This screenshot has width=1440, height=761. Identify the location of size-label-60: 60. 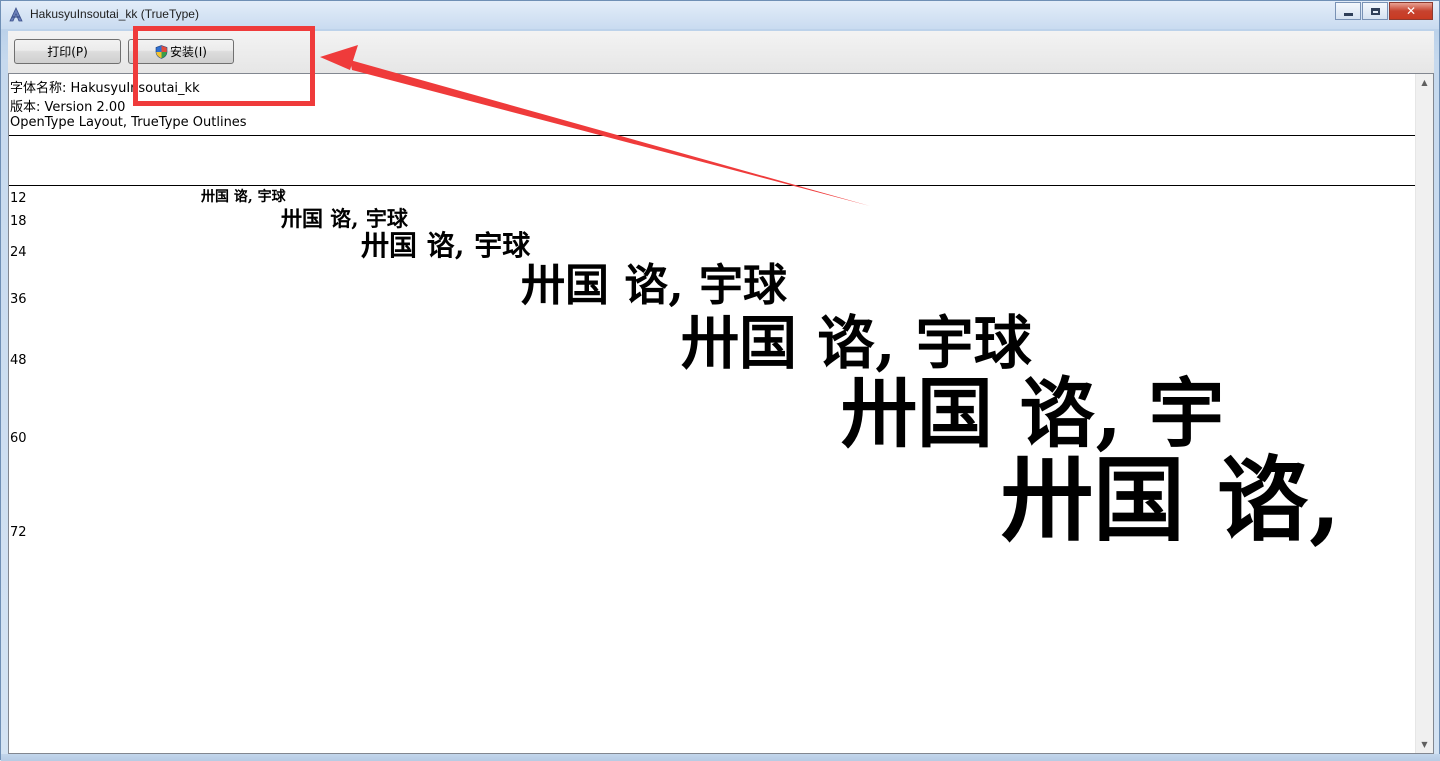
(18, 438).